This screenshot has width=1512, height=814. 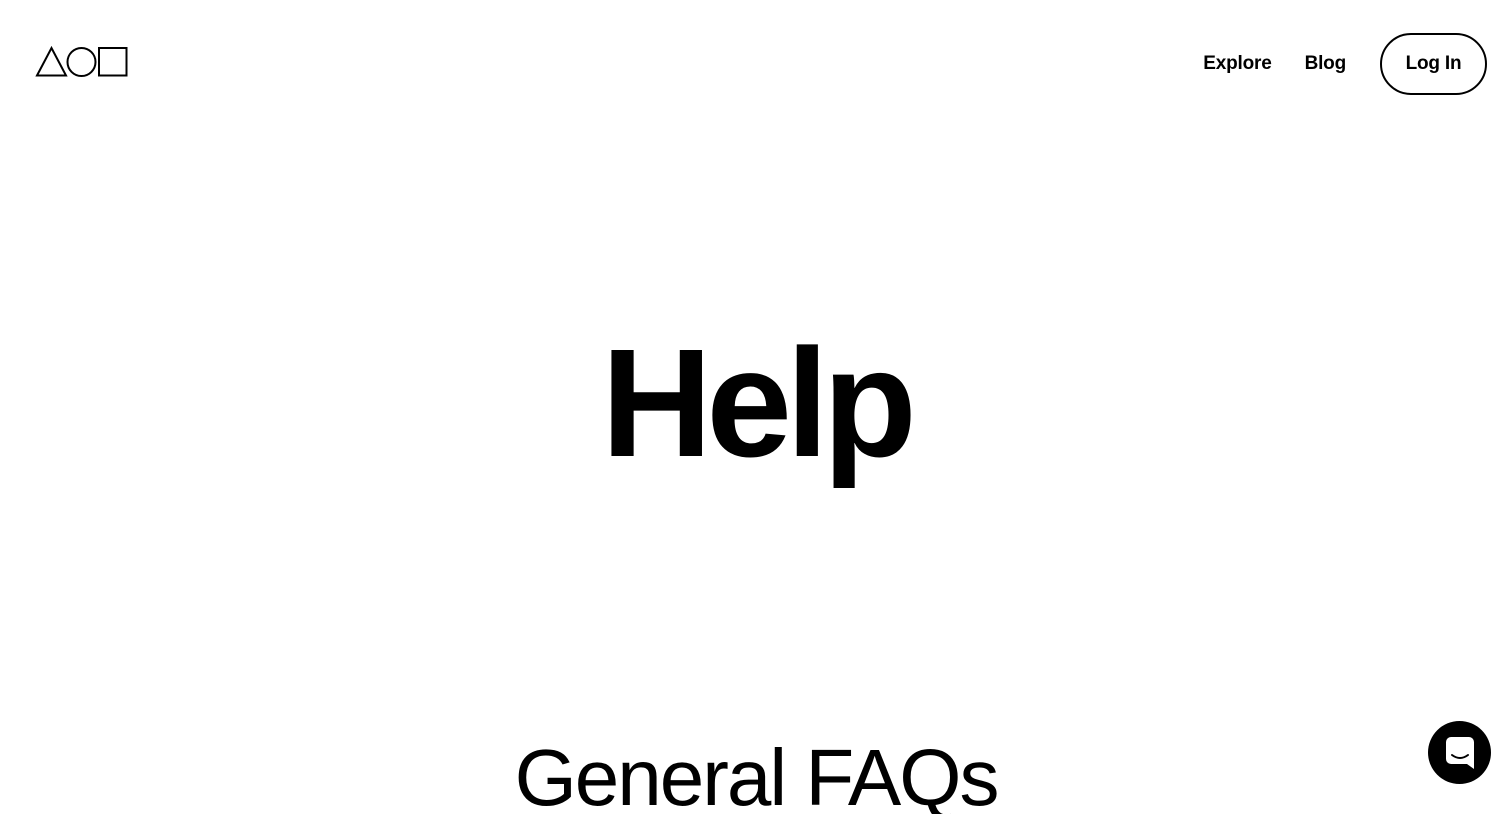 I want to click on nav-blog-link: Blog, so click(x=1326, y=64).